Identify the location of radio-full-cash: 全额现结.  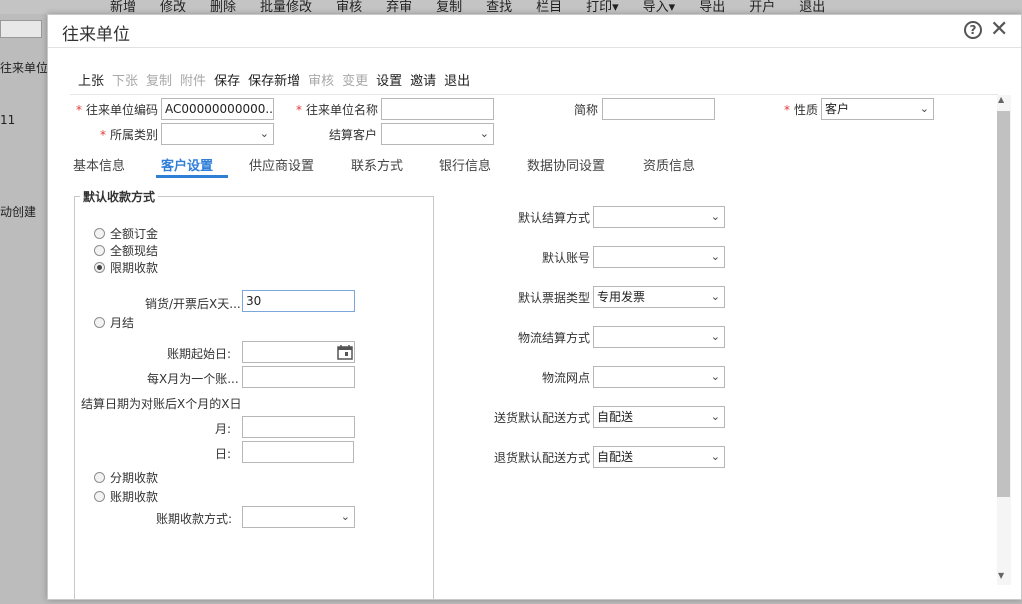
(126, 250).